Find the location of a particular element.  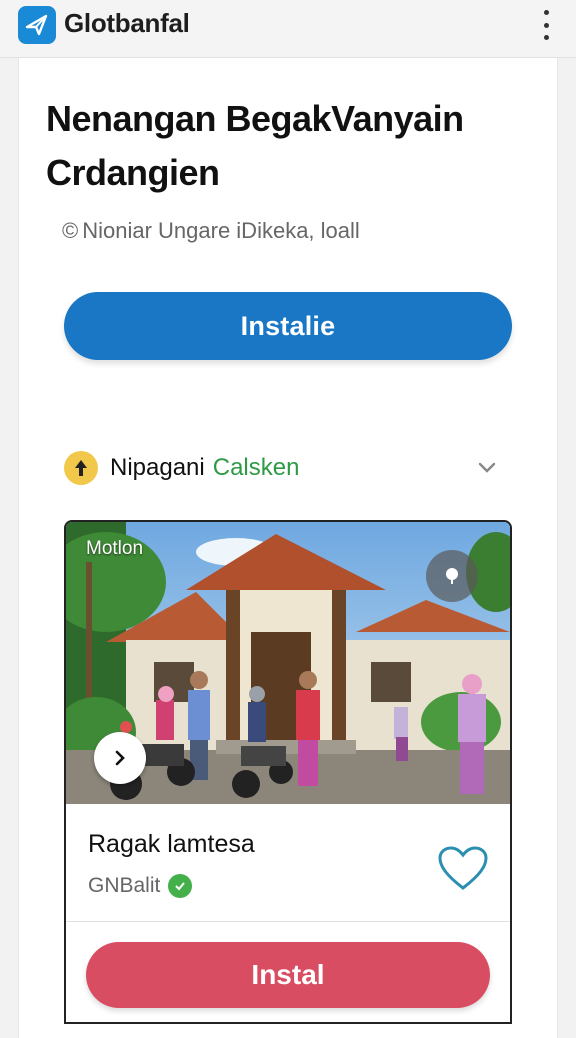

item-meta-text: GNBalit is located at coordinates (124, 885).